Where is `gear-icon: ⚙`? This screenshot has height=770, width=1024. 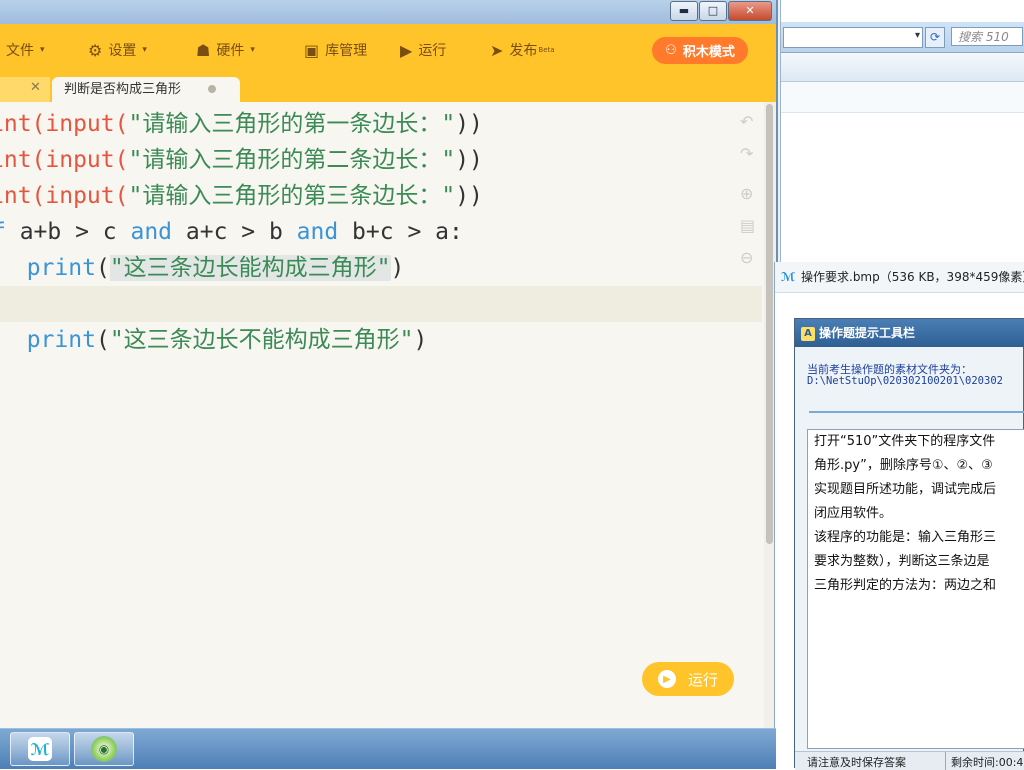 gear-icon: ⚙ is located at coordinates (95, 50).